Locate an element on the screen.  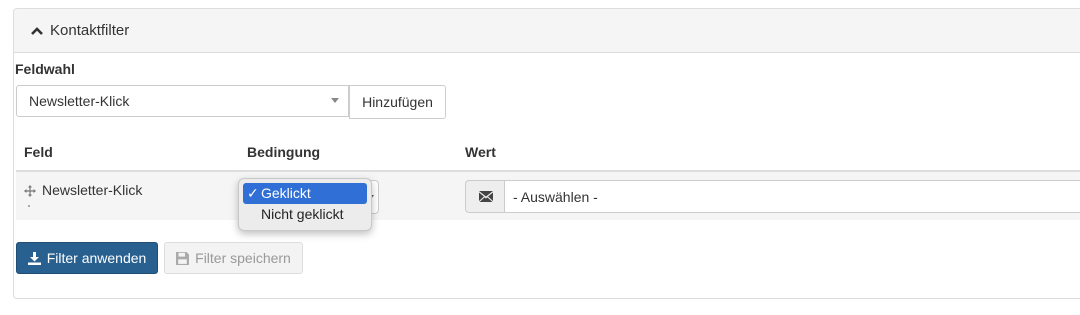
value-addon is located at coordinates (485, 196).